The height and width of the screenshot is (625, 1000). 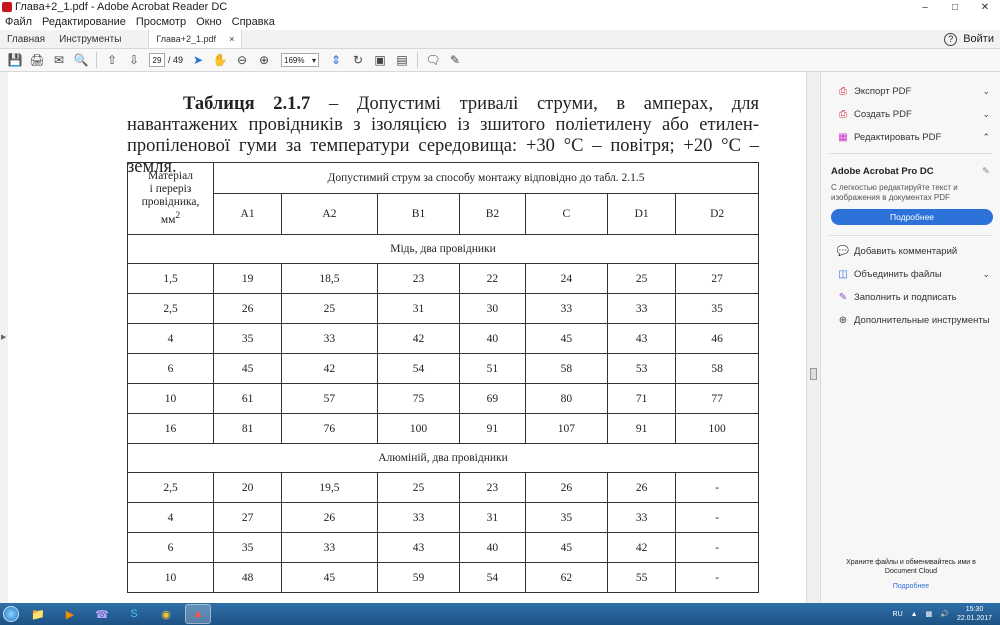 What do you see at coordinates (231, 39) in the screenshot?
I see `tab-close-icon: ×` at bounding box center [231, 39].